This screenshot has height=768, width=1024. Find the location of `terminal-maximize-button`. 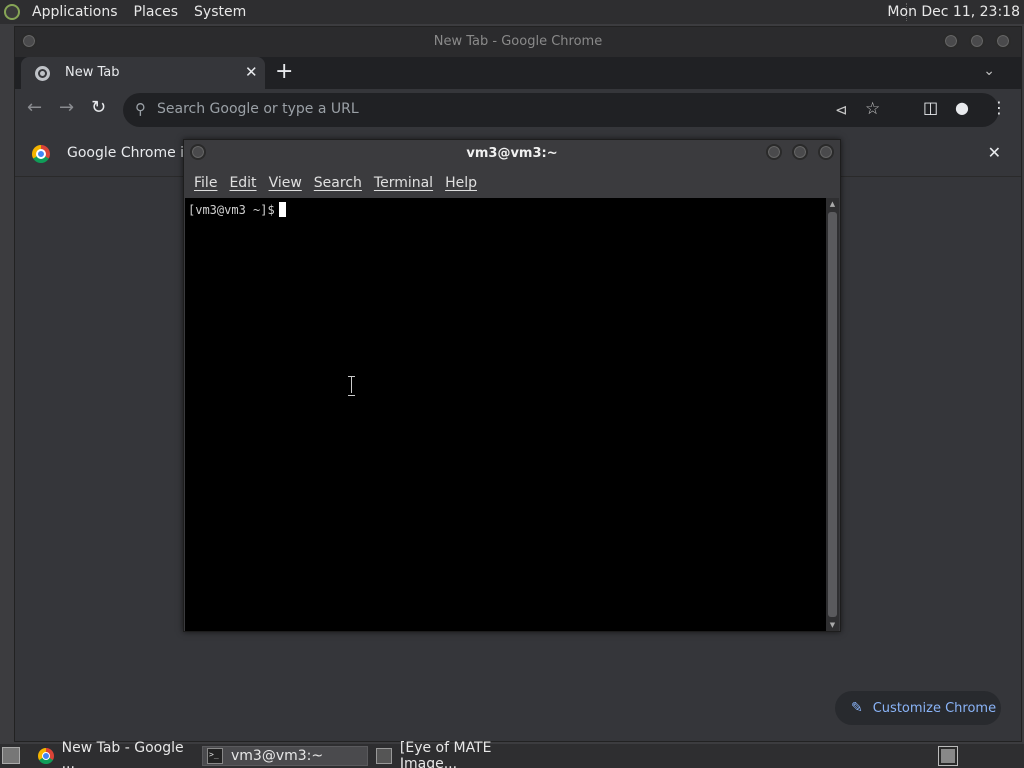

terminal-maximize-button is located at coordinates (800, 152).